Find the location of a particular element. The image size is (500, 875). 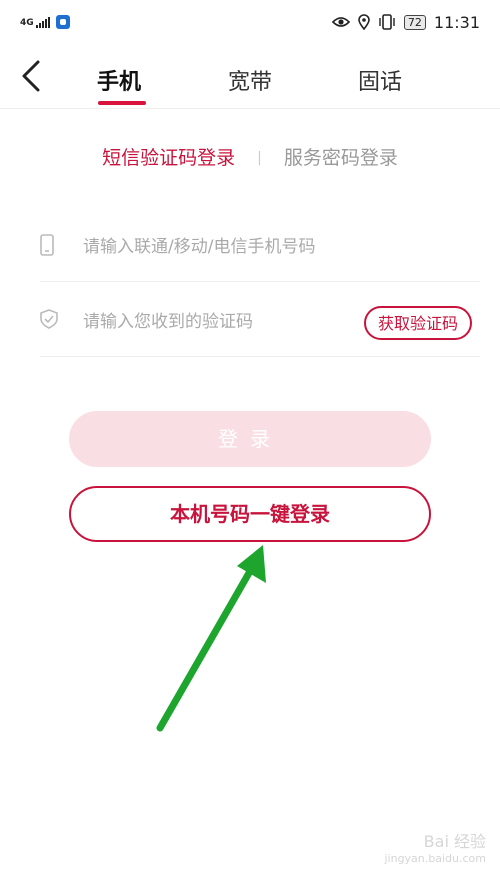

watermark: Bai 经验 jingyan.baidu.com is located at coordinates (435, 846).